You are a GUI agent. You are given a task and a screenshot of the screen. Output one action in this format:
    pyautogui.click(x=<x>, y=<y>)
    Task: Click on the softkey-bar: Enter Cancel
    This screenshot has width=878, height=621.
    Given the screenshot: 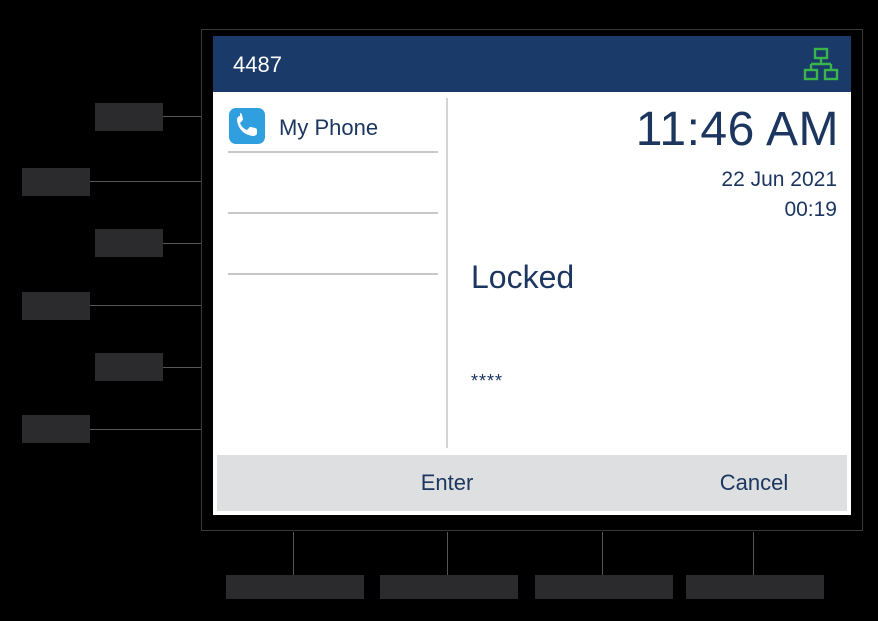 What is the action you would take?
    pyautogui.click(x=532, y=483)
    